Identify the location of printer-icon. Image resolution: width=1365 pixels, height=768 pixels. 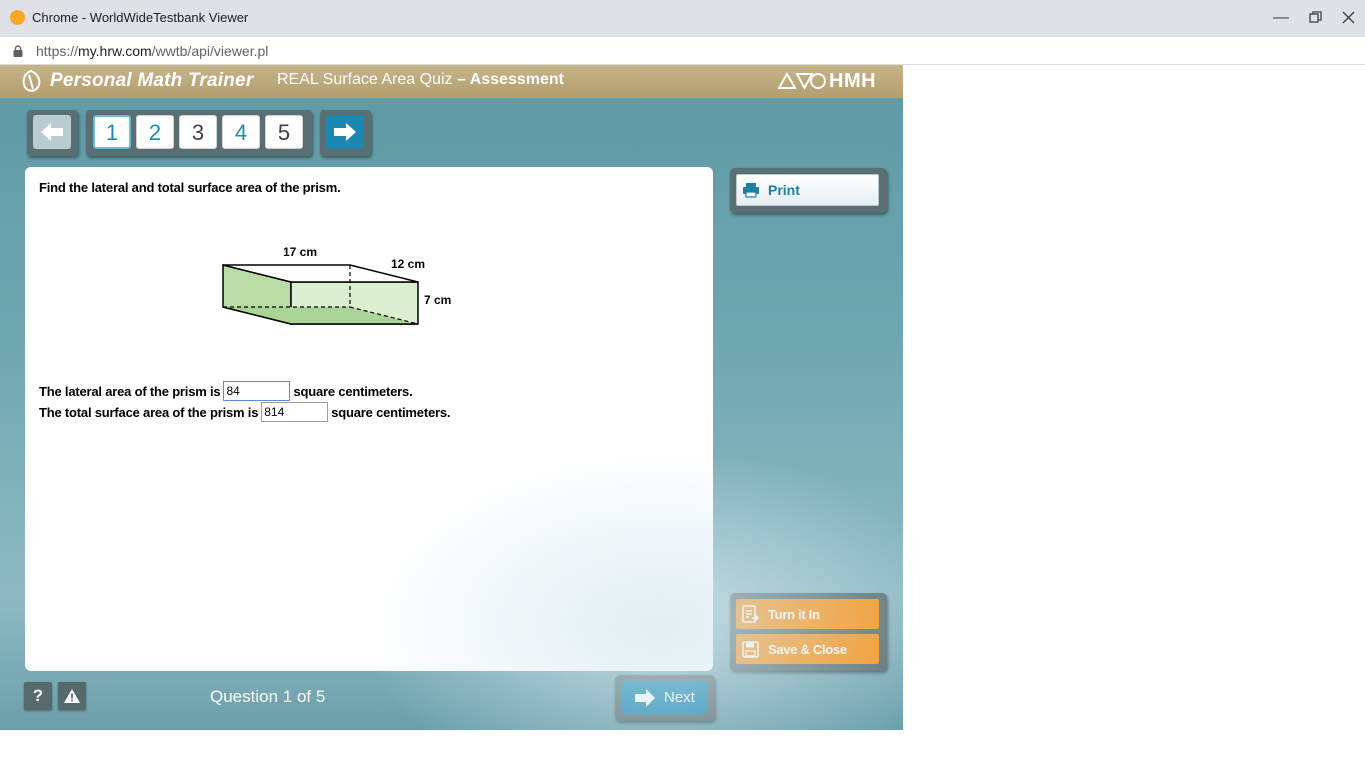
(751, 190).